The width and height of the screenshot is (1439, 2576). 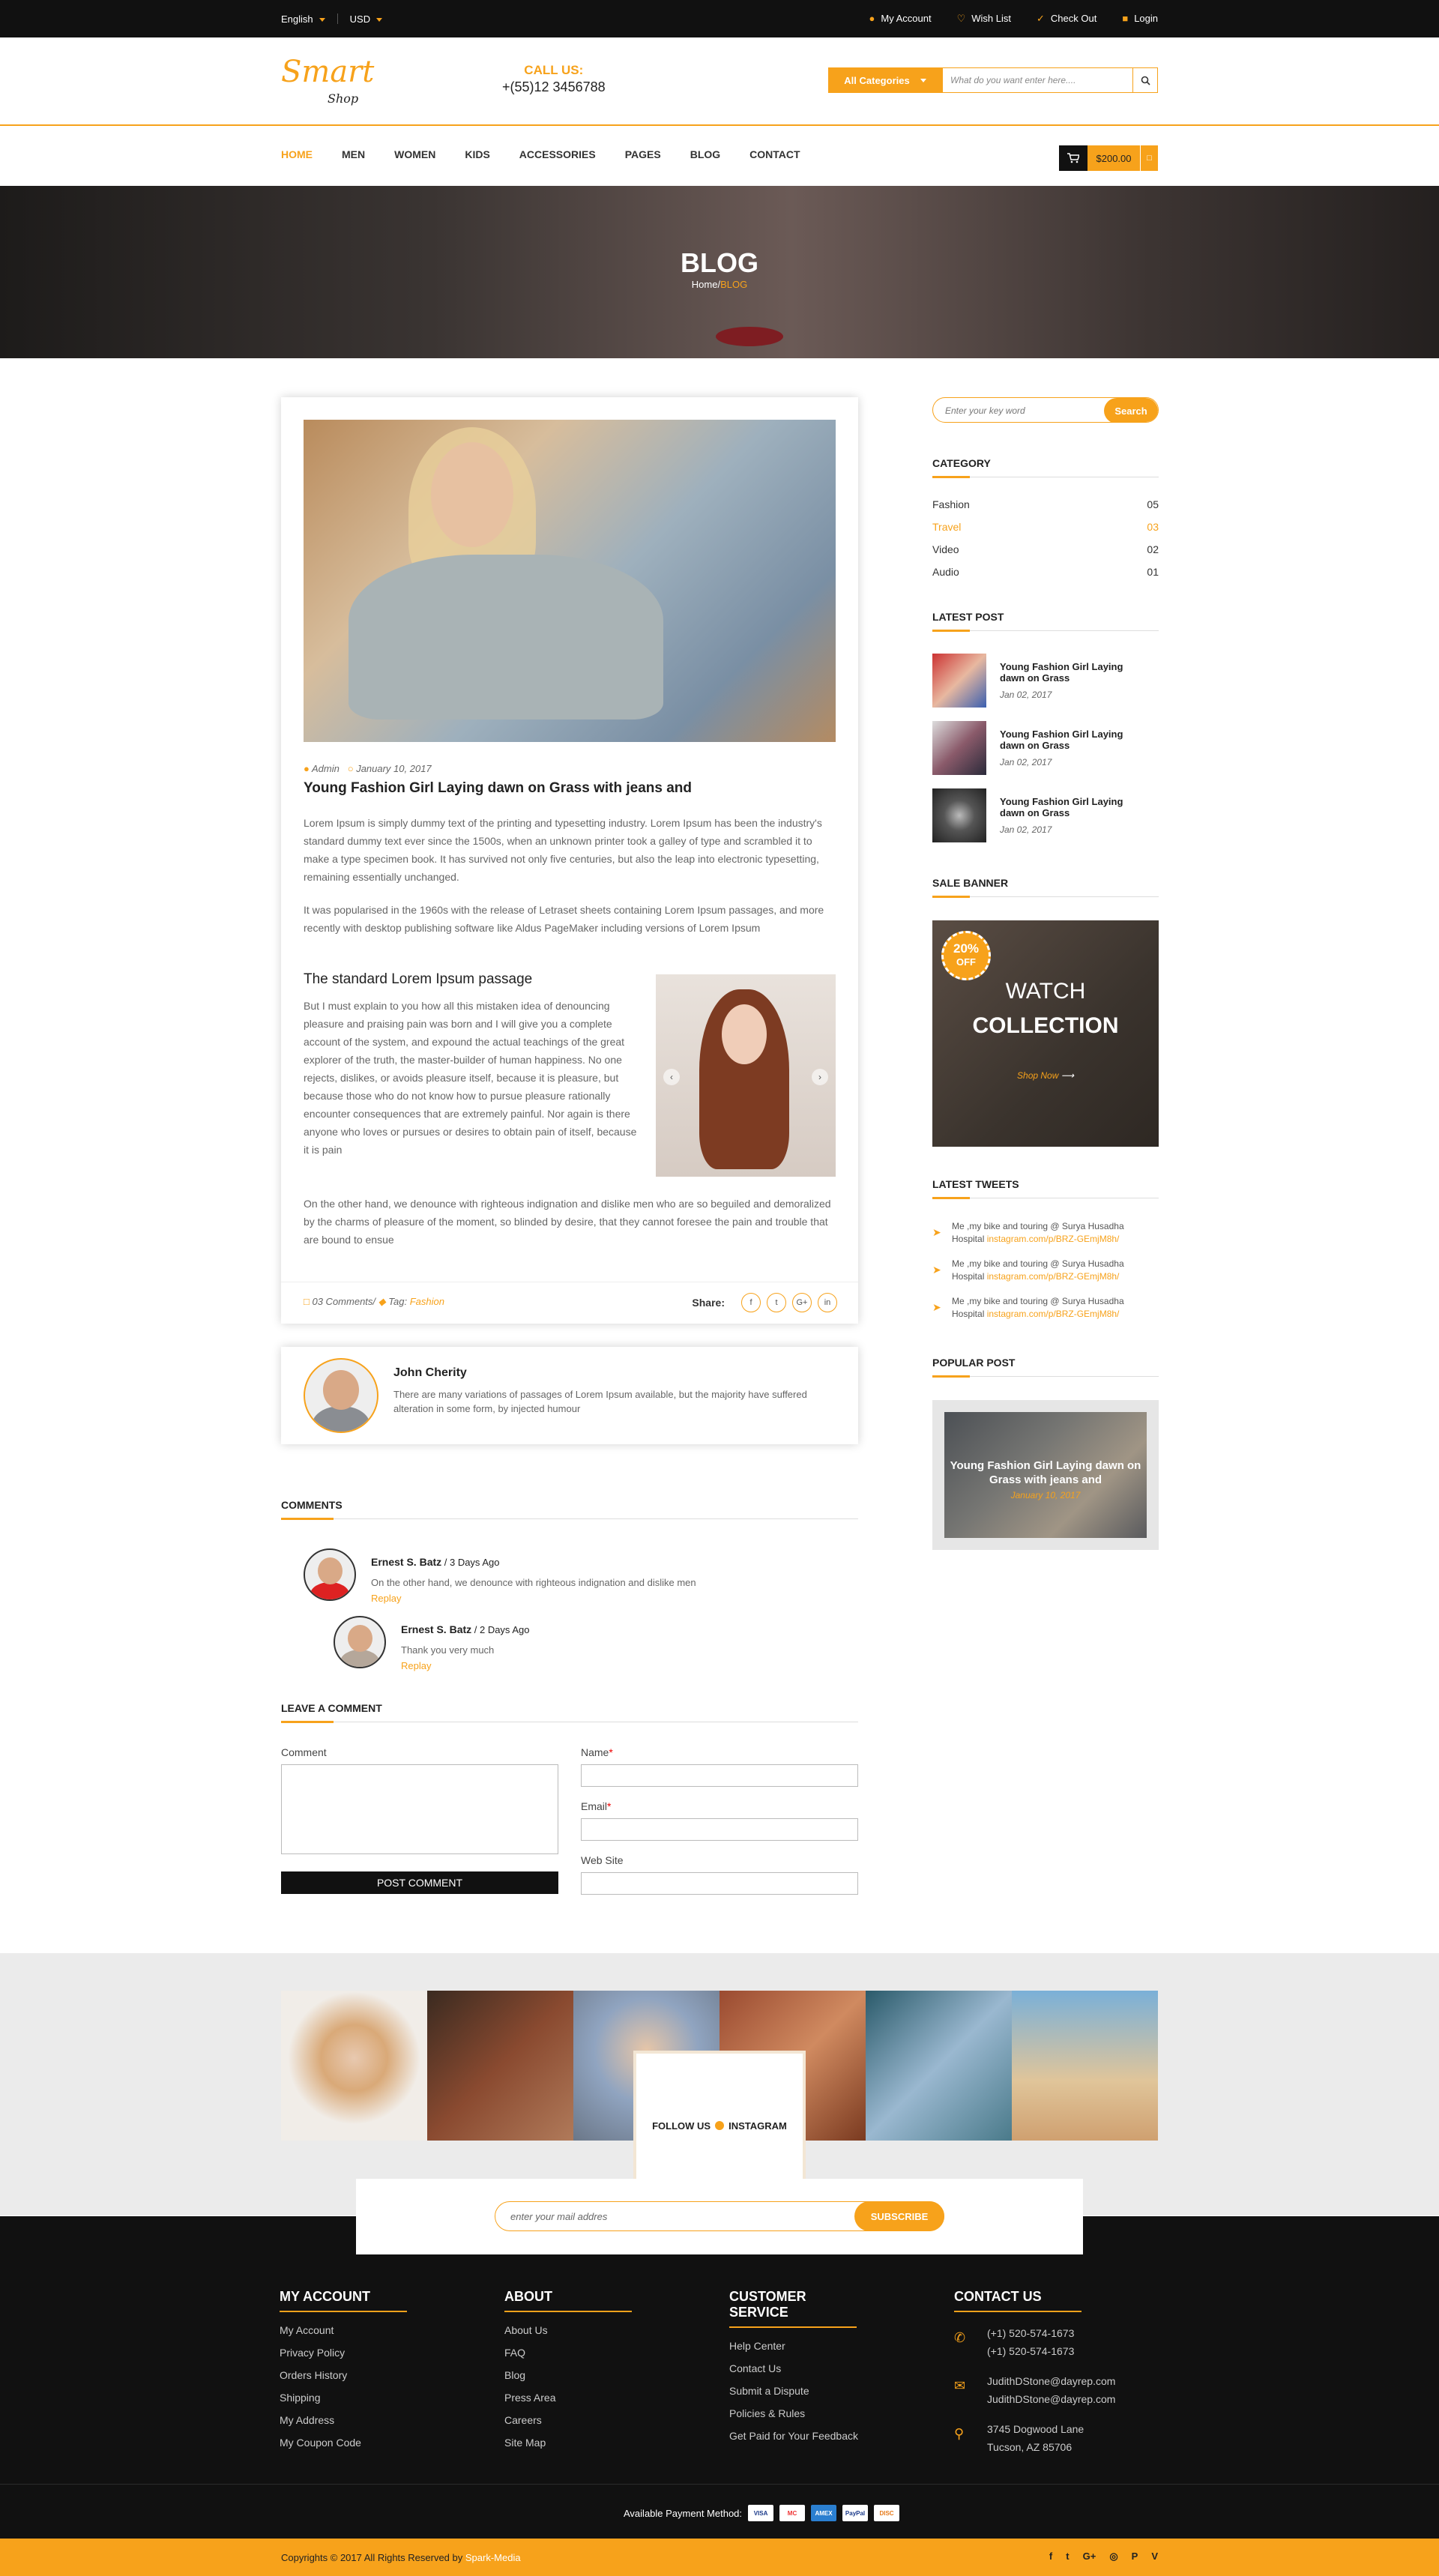 What do you see at coordinates (900, 19) in the screenshot?
I see `my-account-link: ● My Account` at bounding box center [900, 19].